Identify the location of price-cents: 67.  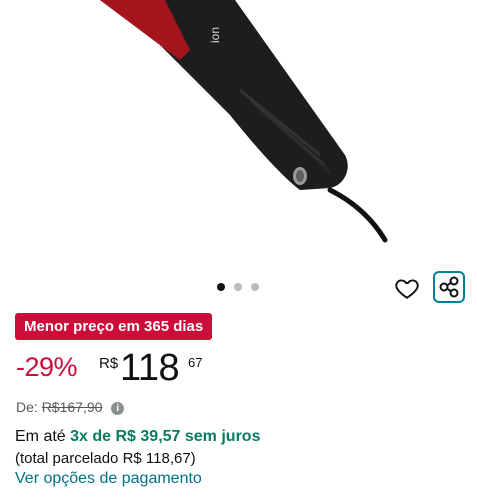
(195, 362).